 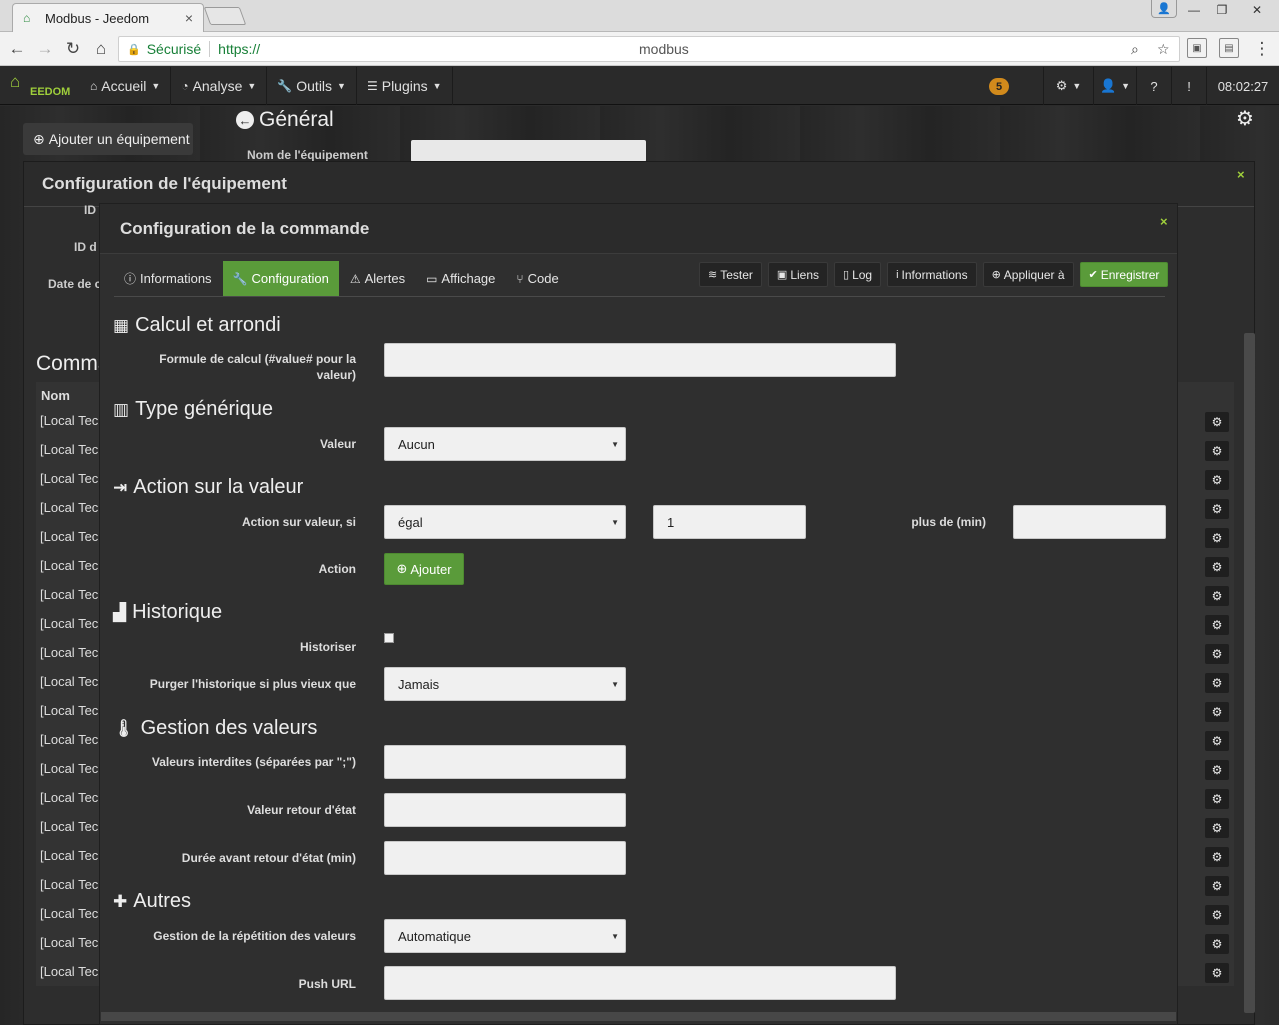 What do you see at coordinates (639, 16) in the screenshot?
I see `browser-tabstrip: ⌂ Modbus - Jeedom × 👤 — ❐ ✕` at bounding box center [639, 16].